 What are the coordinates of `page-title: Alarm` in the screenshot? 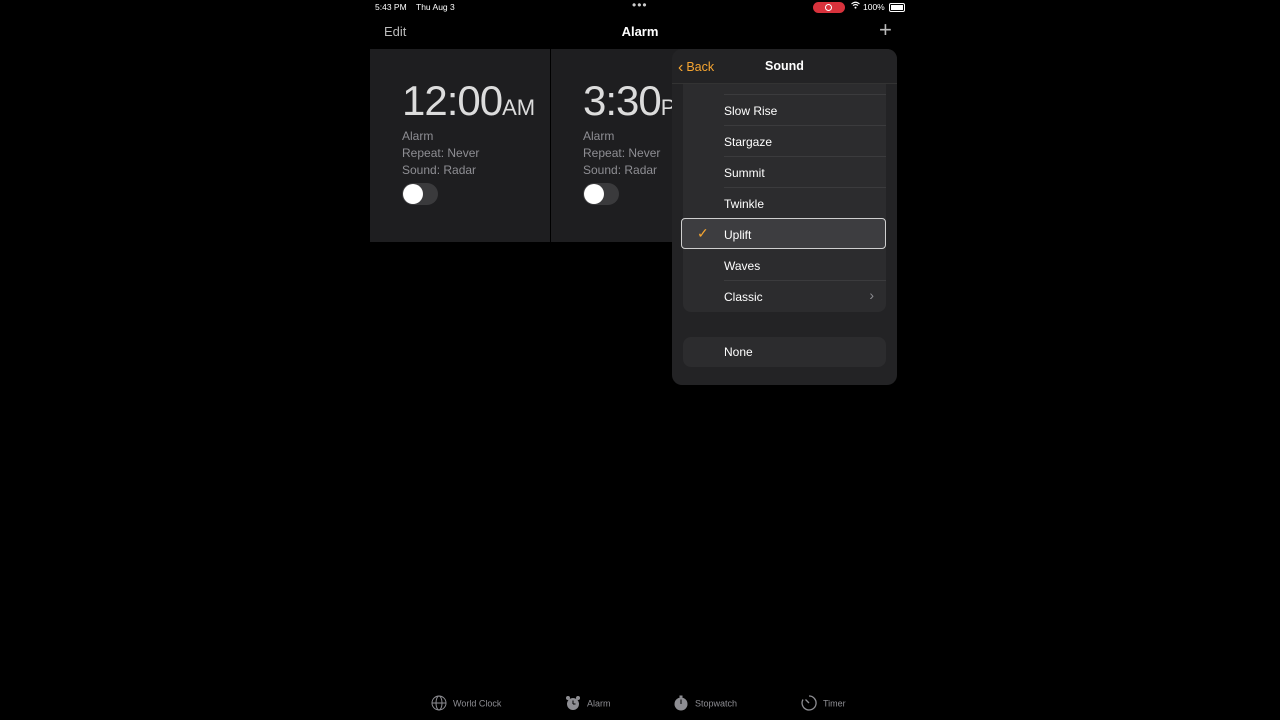 It's located at (640, 31).